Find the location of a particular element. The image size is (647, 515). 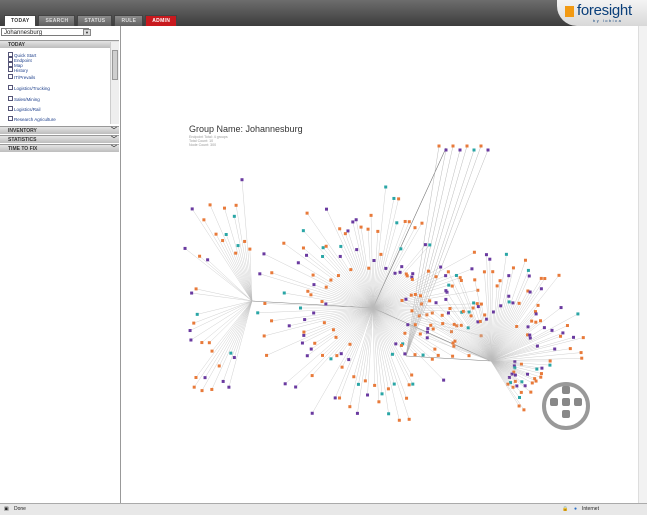

list-item: Sales/Mining is located at coordinates (24, 99).